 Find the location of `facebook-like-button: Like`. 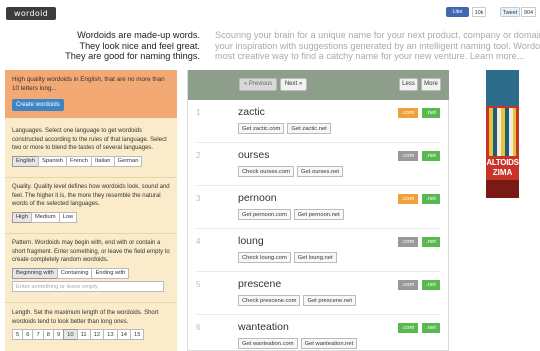

facebook-like-button: Like is located at coordinates (457, 12).